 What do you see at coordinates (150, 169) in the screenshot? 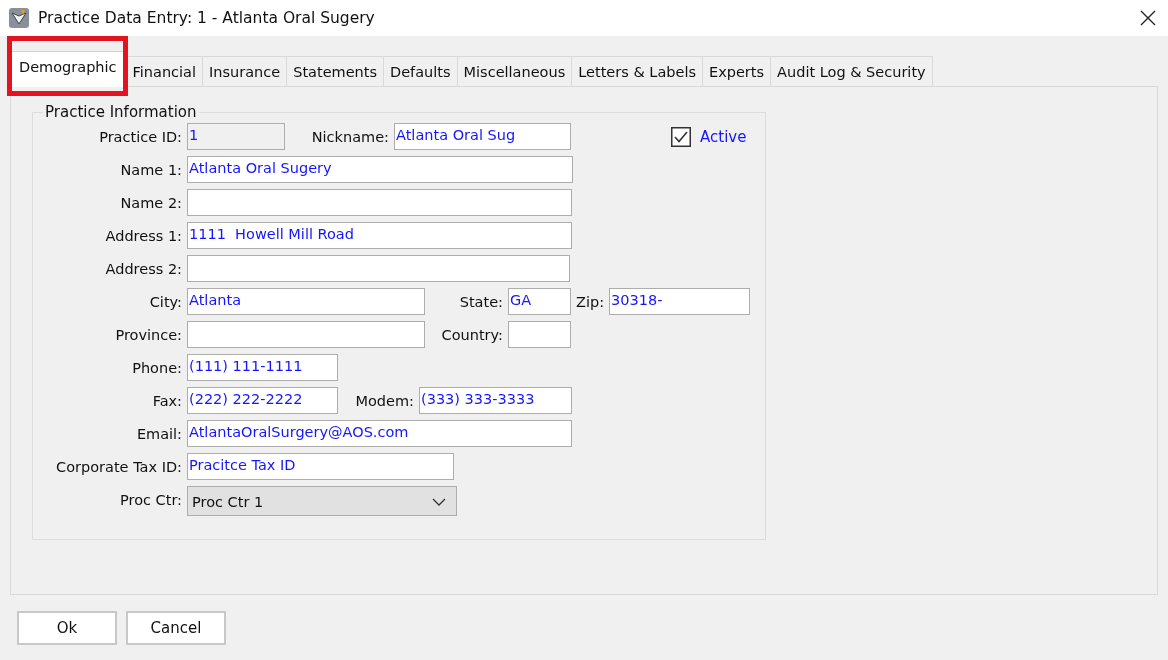
I see `field-label: Name 1:` at bounding box center [150, 169].